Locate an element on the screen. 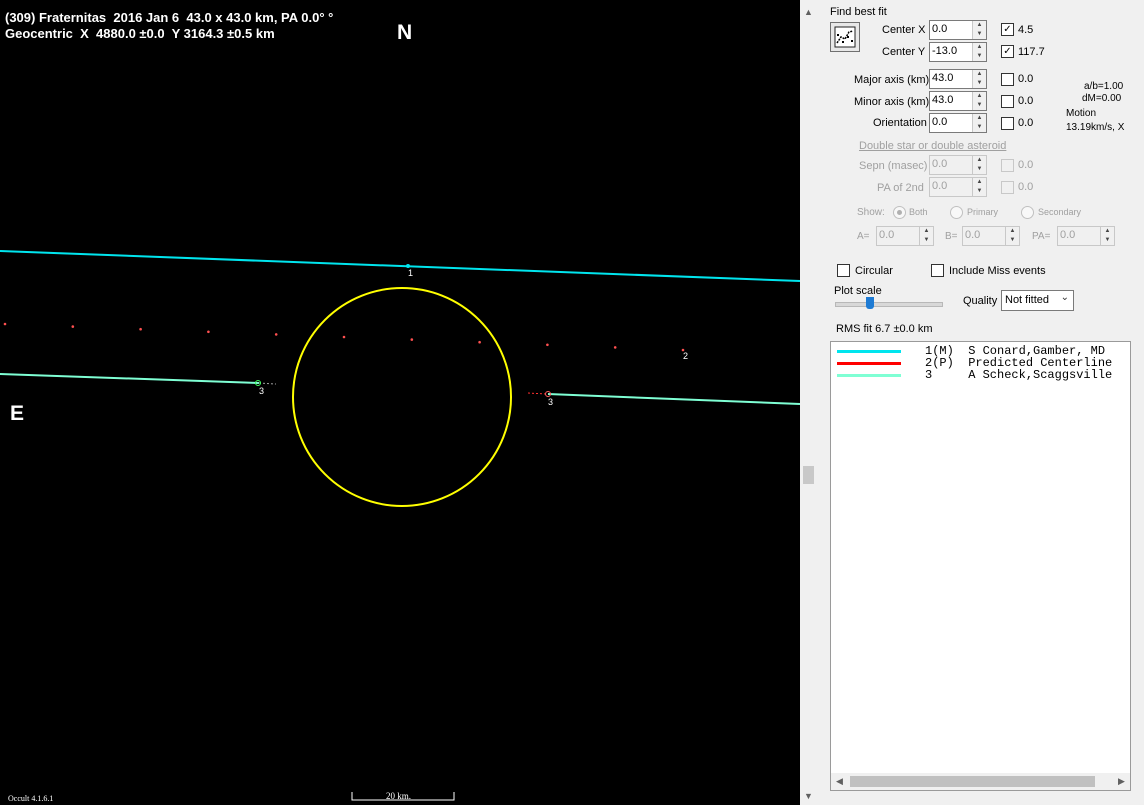 The width and height of the screenshot is (1144, 805). event-list-horizontal-scrollbar: ◀ ▶ is located at coordinates (980, 781).